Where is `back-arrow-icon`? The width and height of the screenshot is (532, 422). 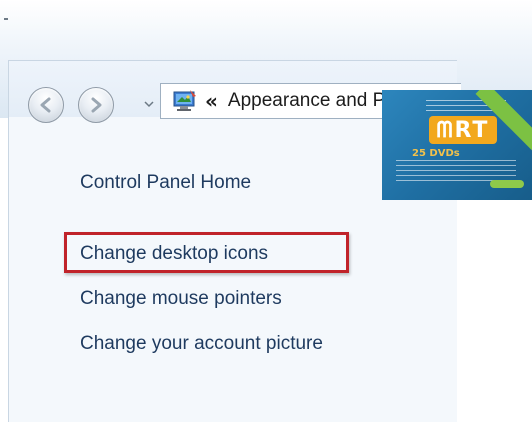
back-arrow-icon is located at coordinates (45, 105).